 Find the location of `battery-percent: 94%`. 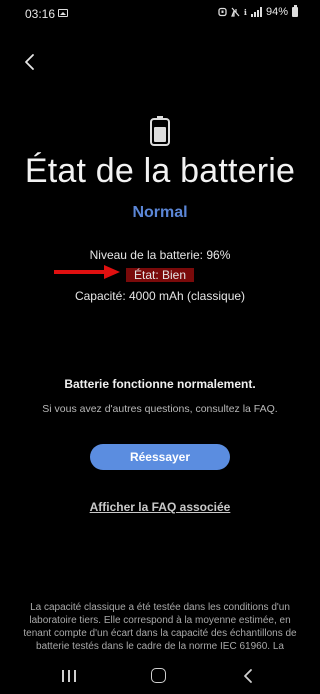

battery-percent: 94% is located at coordinates (276, 12).